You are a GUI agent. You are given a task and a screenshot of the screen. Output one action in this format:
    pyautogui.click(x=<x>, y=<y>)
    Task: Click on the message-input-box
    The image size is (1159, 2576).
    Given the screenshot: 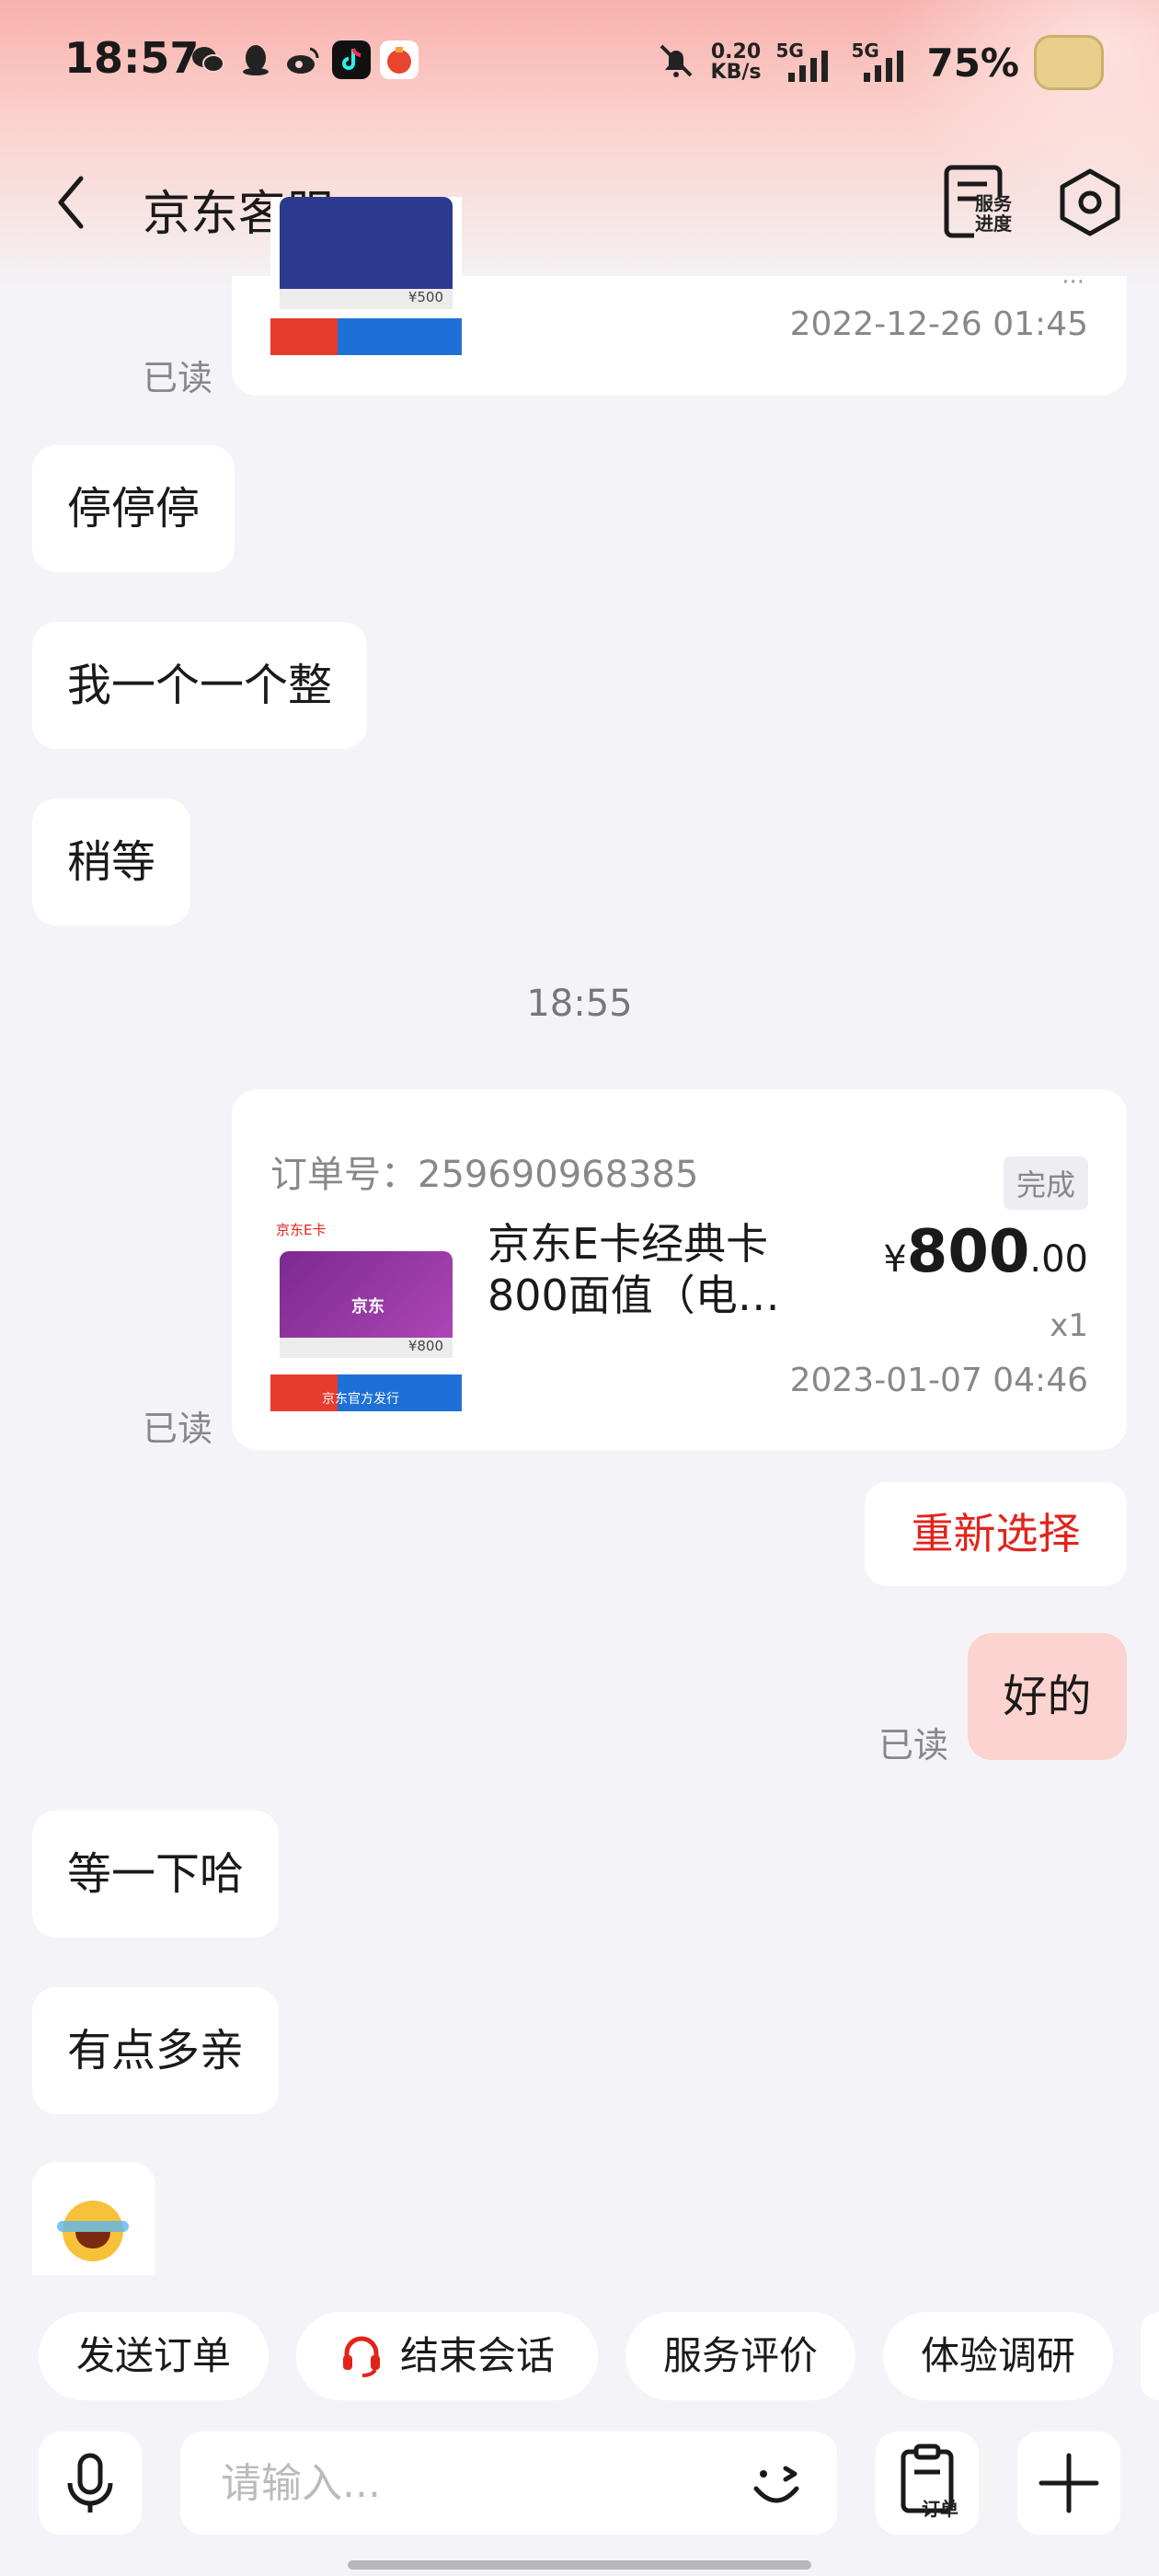 What is the action you would take?
    pyautogui.click(x=508, y=2483)
    